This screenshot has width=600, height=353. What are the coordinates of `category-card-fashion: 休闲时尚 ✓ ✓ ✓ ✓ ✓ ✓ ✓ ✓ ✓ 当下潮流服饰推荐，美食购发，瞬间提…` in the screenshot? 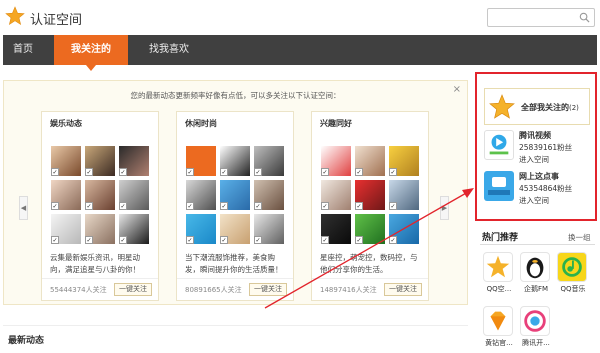 It's located at (235, 206).